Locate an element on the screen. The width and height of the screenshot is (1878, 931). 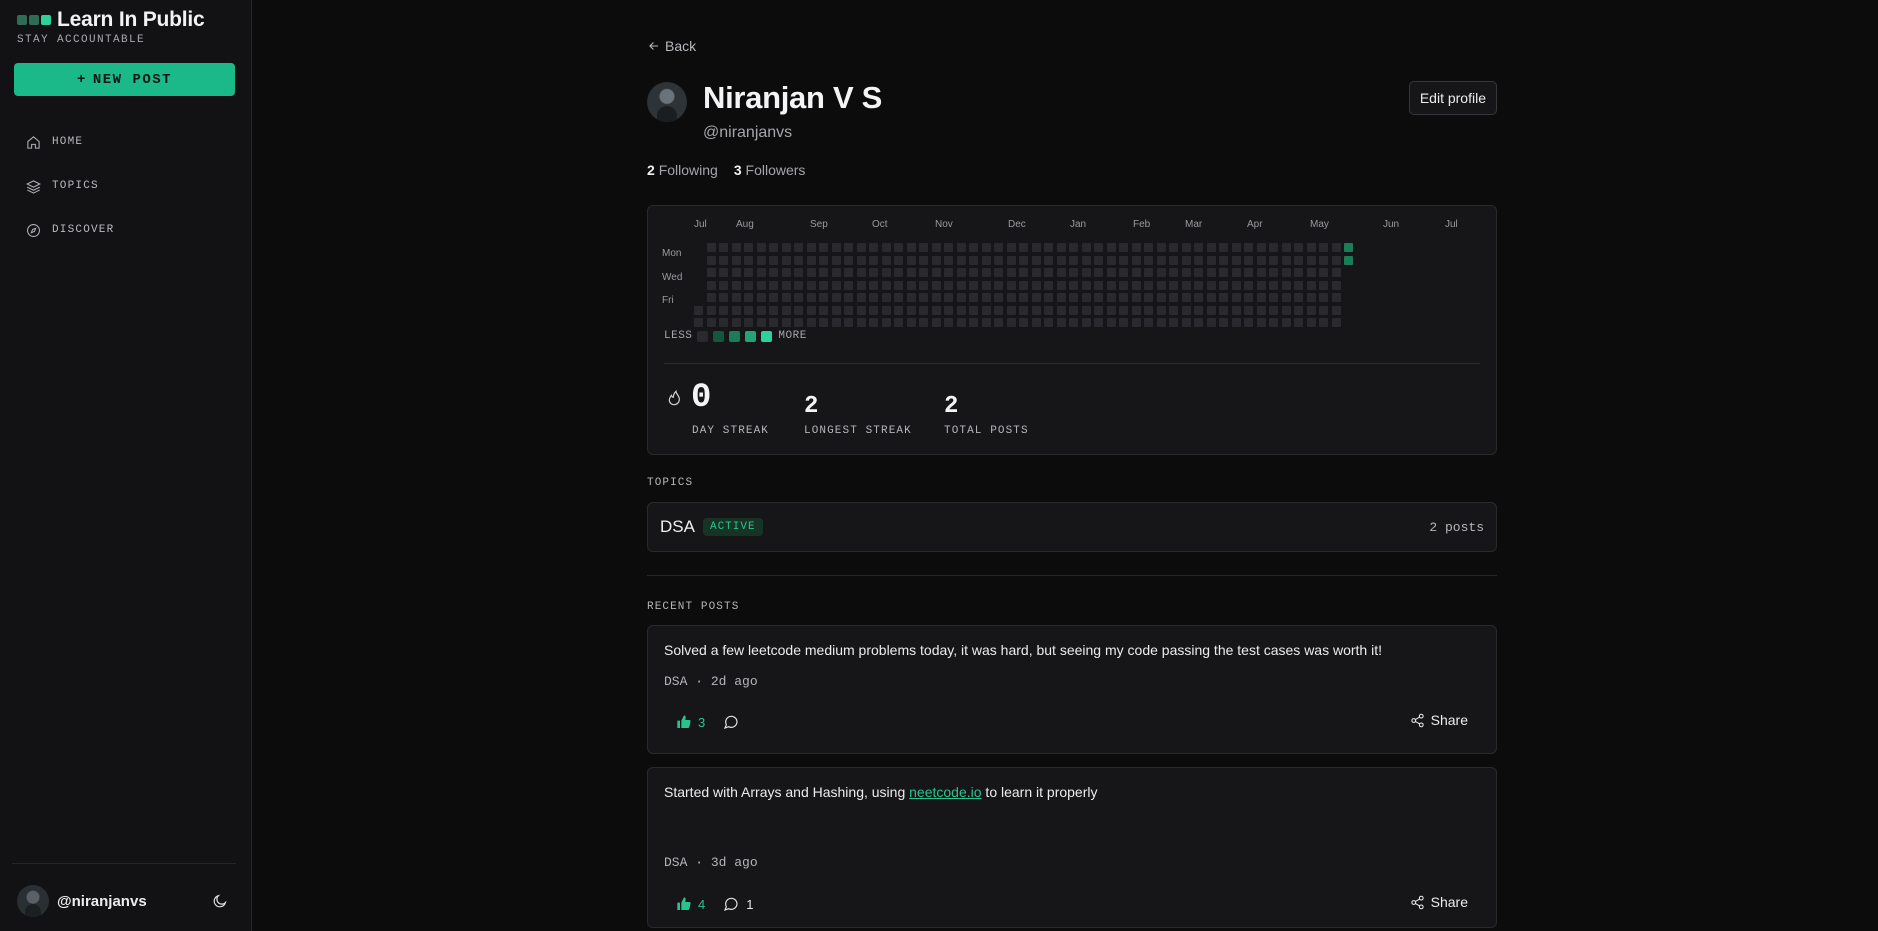
flame-icon is located at coordinates (674, 397).